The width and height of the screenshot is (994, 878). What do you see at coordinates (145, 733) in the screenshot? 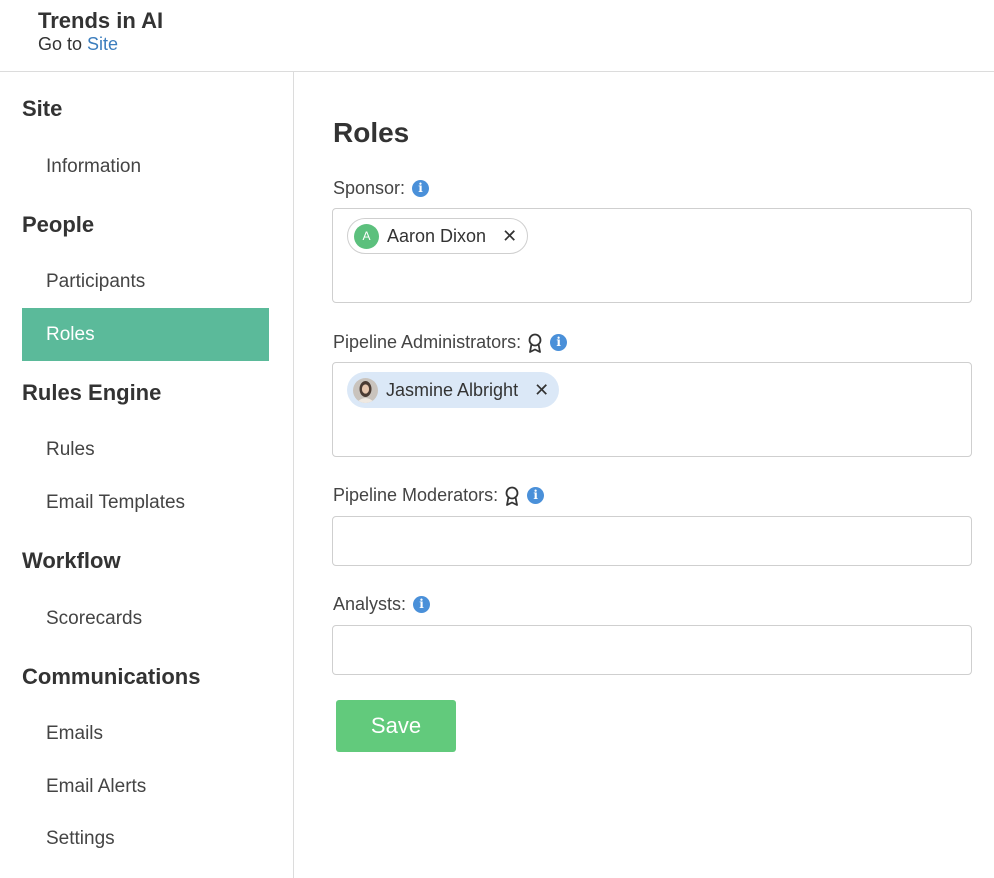
I see `sidebar-item-emails: Emails` at bounding box center [145, 733].